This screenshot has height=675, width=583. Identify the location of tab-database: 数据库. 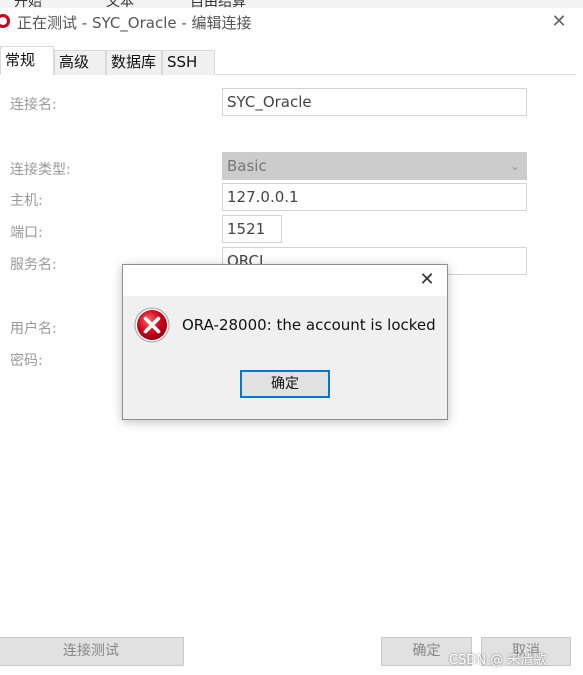
(134, 62).